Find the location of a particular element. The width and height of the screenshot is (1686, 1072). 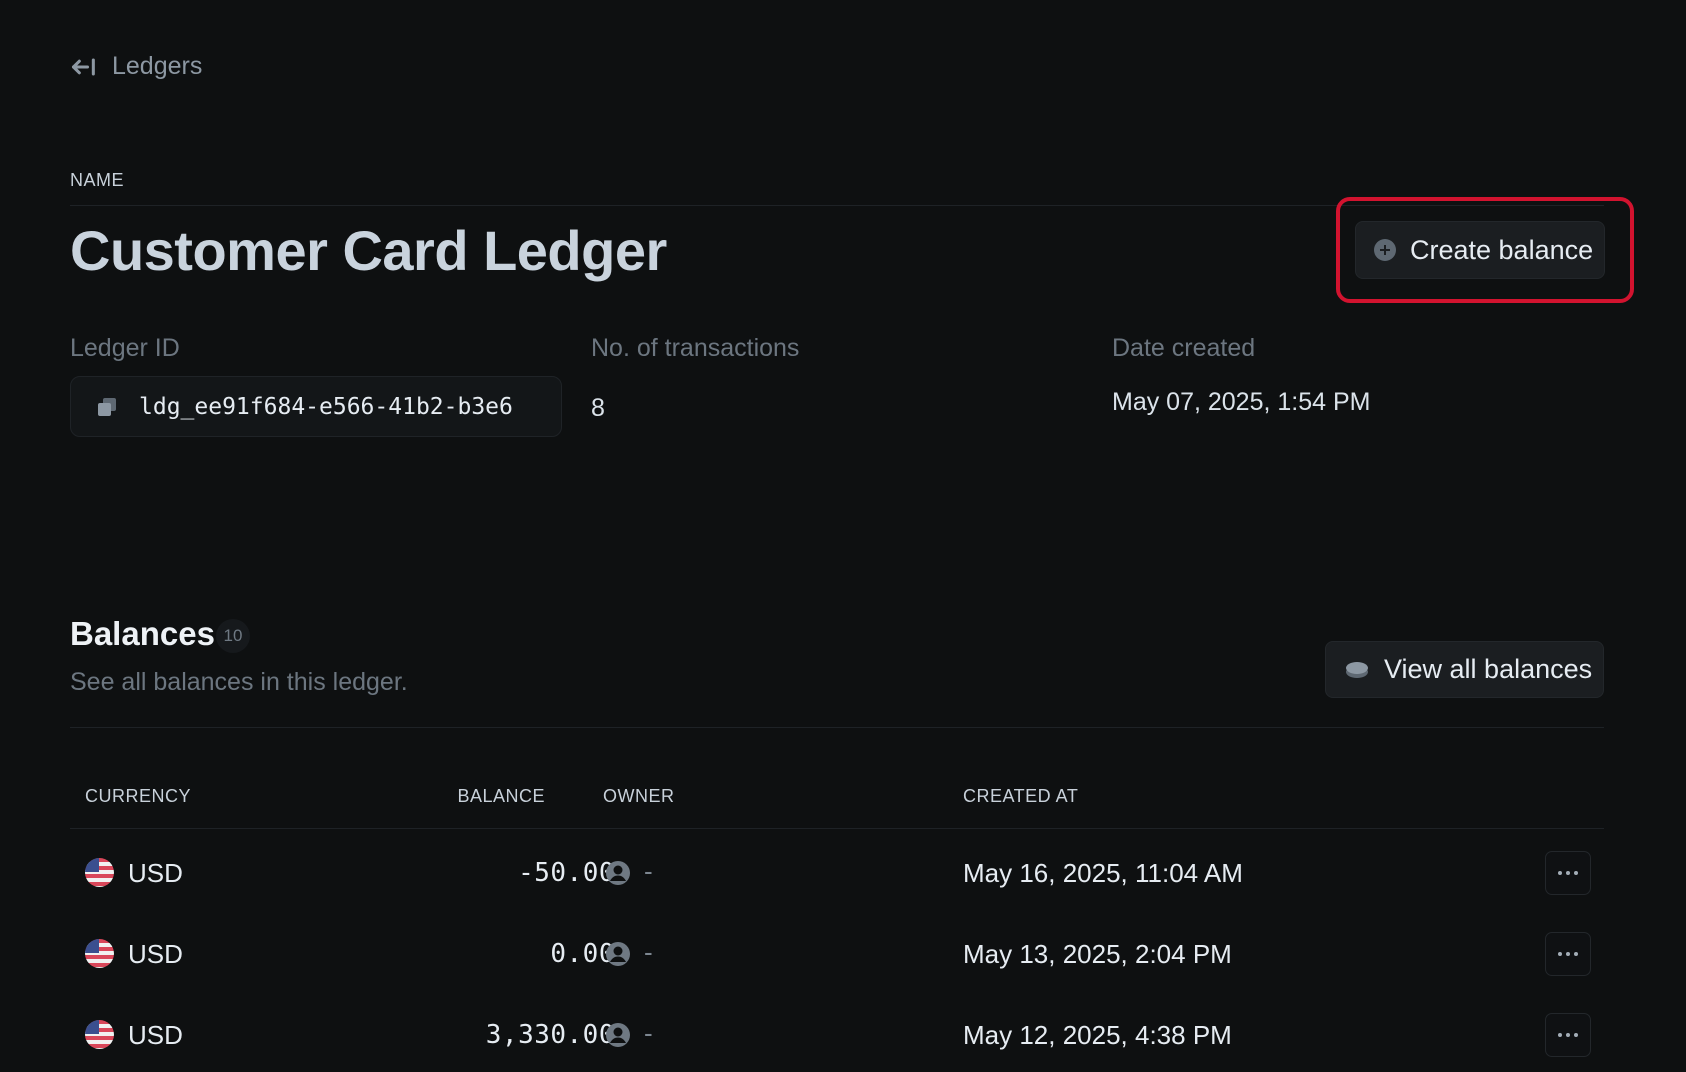

table-header-divider is located at coordinates (837, 828).